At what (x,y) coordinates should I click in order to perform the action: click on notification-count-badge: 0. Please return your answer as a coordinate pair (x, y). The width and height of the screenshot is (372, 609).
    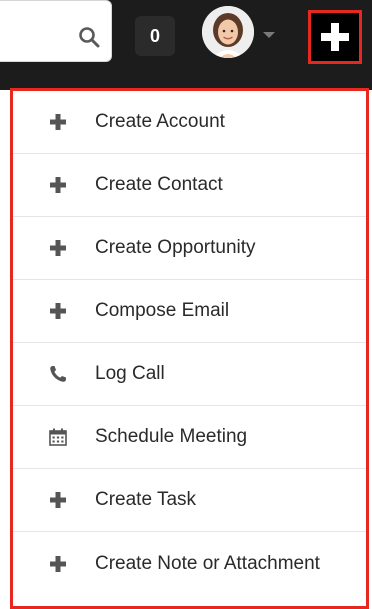
    Looking at the image, I should click on (155, 36).